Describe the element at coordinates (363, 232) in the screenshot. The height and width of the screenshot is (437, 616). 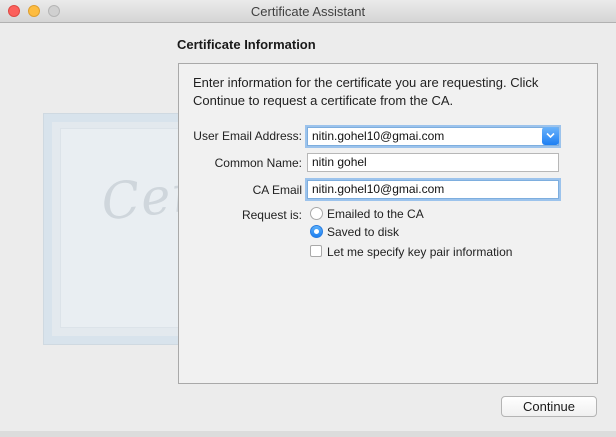
I see `radio-saved-to-disk-label: Saved to disk` at that location.